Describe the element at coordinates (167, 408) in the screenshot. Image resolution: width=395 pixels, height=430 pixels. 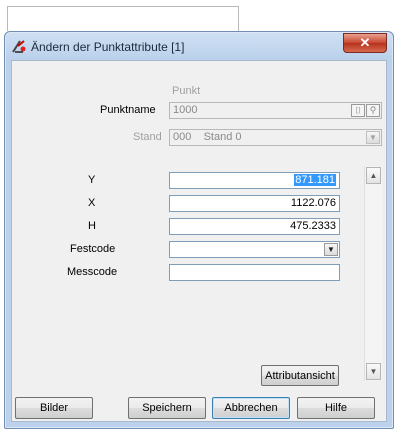
I see `speichern-button: Speichern` at that location.